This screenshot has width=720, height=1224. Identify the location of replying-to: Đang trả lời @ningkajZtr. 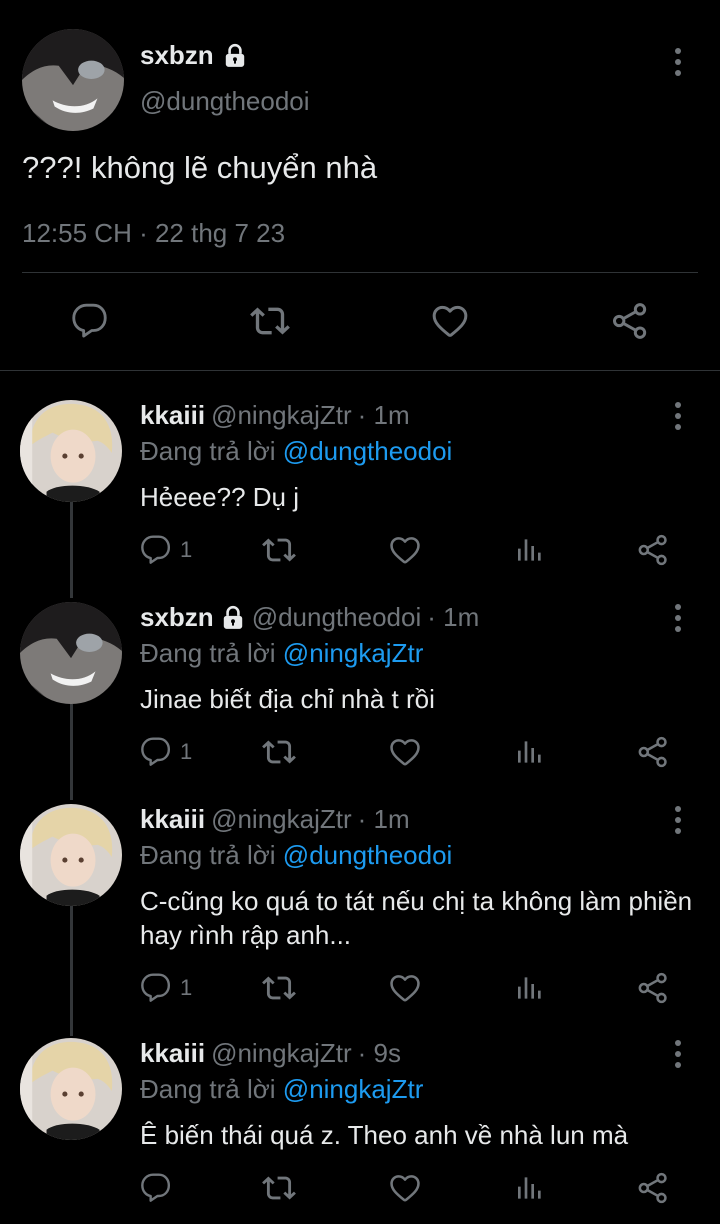
(281, 1089).